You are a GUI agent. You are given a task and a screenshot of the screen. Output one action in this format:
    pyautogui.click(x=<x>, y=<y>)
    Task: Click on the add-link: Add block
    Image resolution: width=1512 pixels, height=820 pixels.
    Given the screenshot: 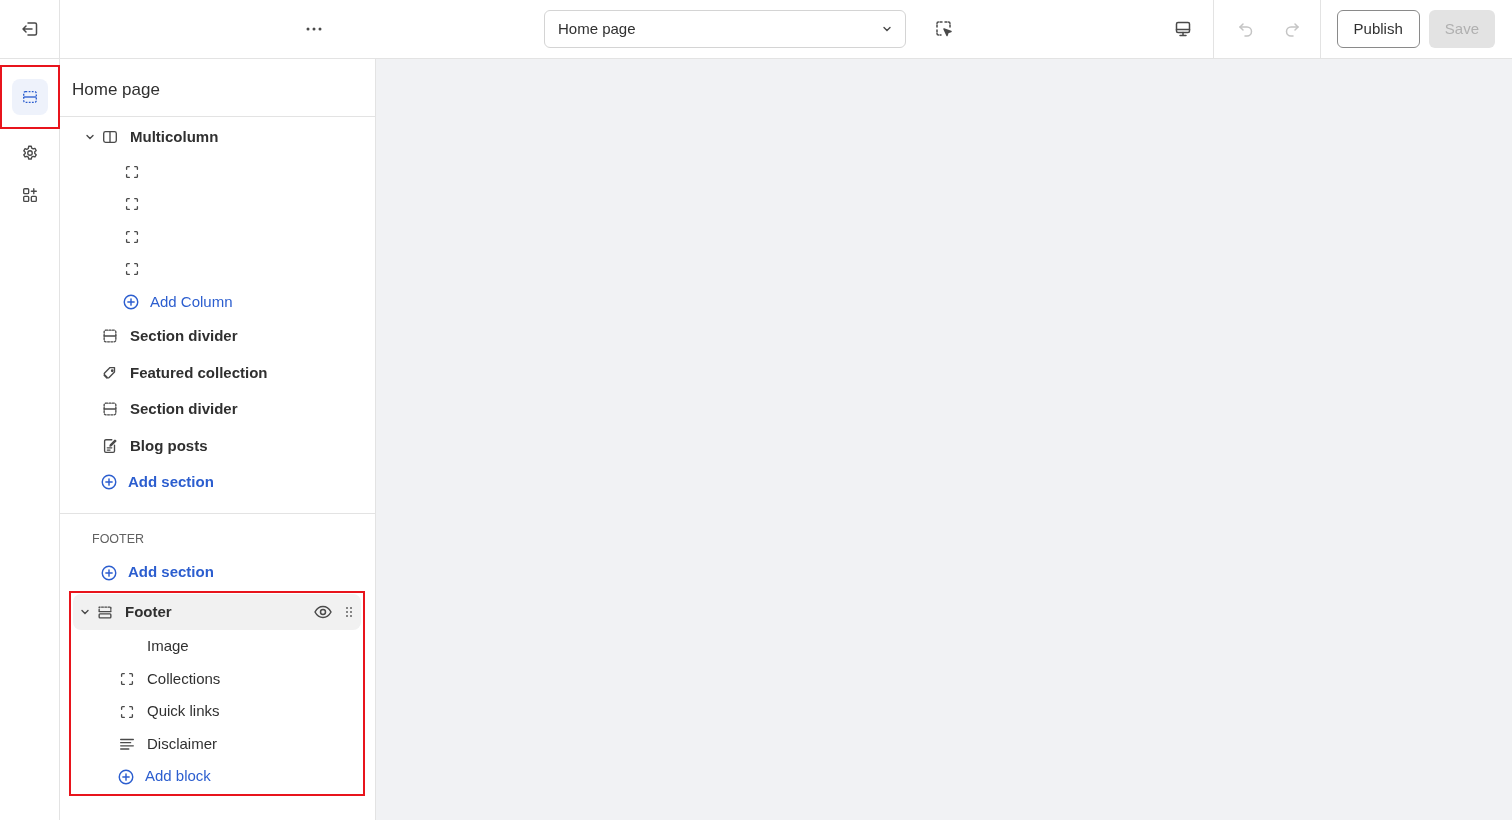 What is the action you would take?
    pyautogui.click(x=164, y=776)
    